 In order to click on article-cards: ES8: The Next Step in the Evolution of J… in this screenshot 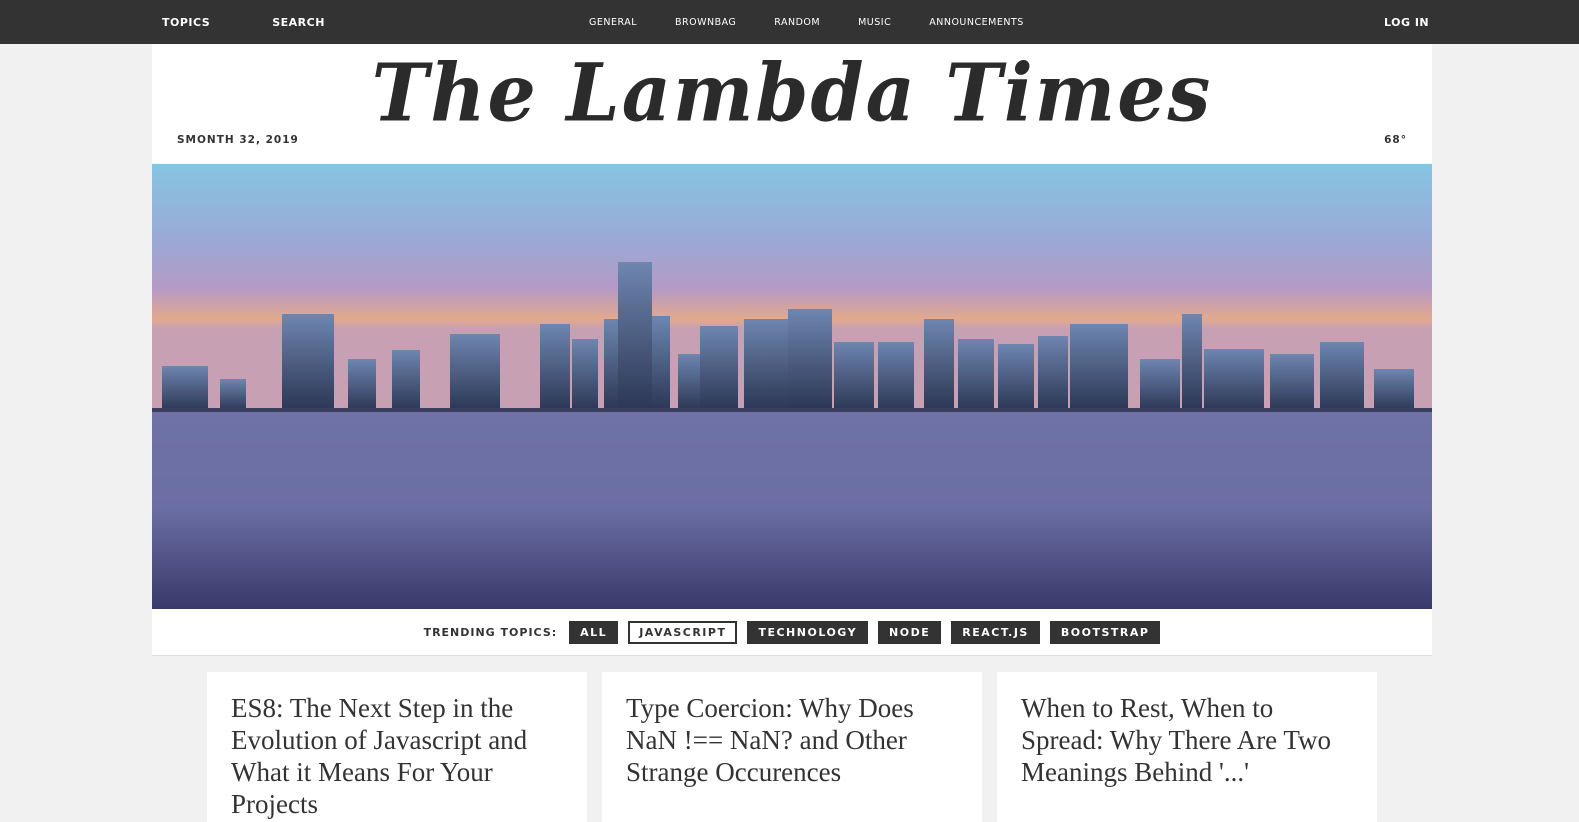, I will do `click(792, 747)`.